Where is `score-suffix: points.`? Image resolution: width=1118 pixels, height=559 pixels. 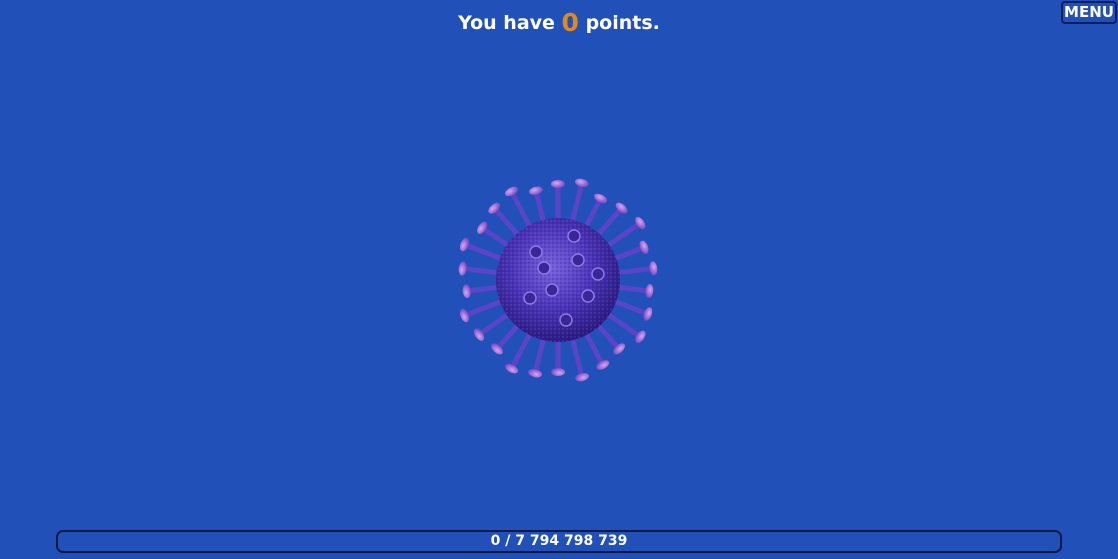 score-suffix: points. is located at coordinates (622, 23).